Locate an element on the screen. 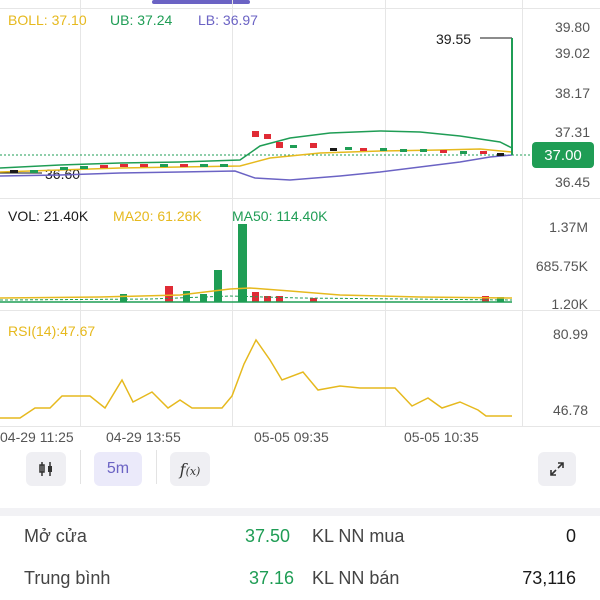 The height and width of the screenshot is (600, 600). open-label: Mở cửa is located at coordinates (55, 536).